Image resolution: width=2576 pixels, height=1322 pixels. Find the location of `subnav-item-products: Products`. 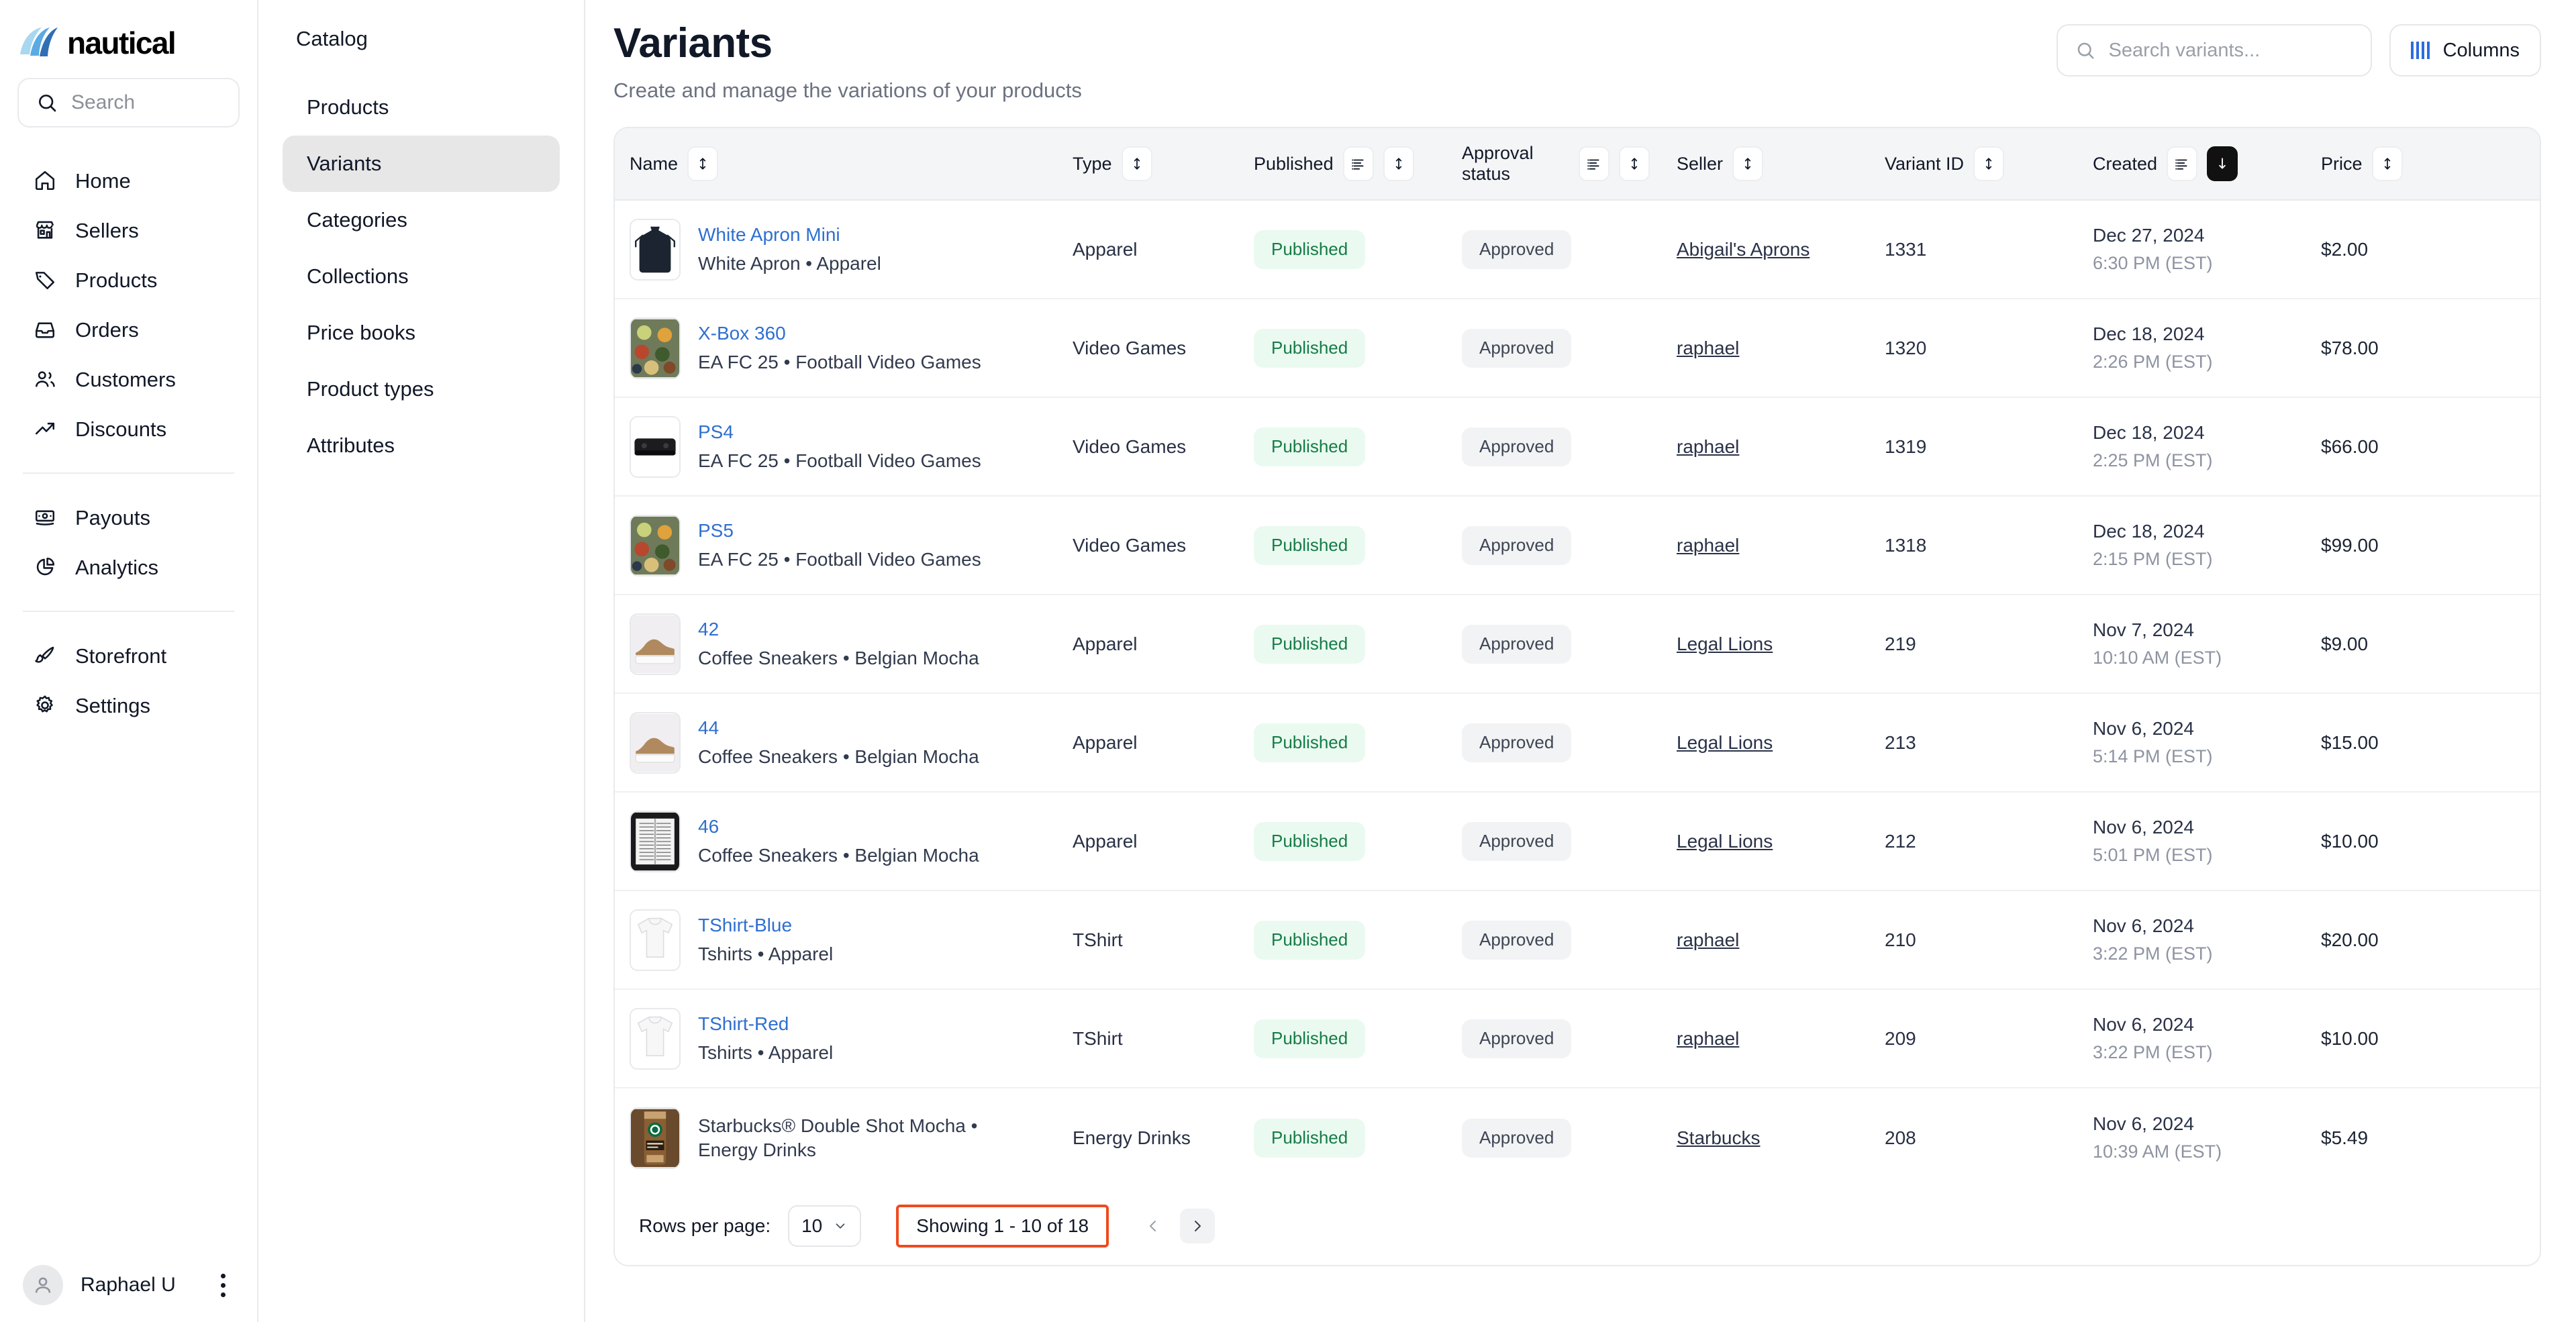

subnav-item-products: Products is located at coordinates (421, 107).